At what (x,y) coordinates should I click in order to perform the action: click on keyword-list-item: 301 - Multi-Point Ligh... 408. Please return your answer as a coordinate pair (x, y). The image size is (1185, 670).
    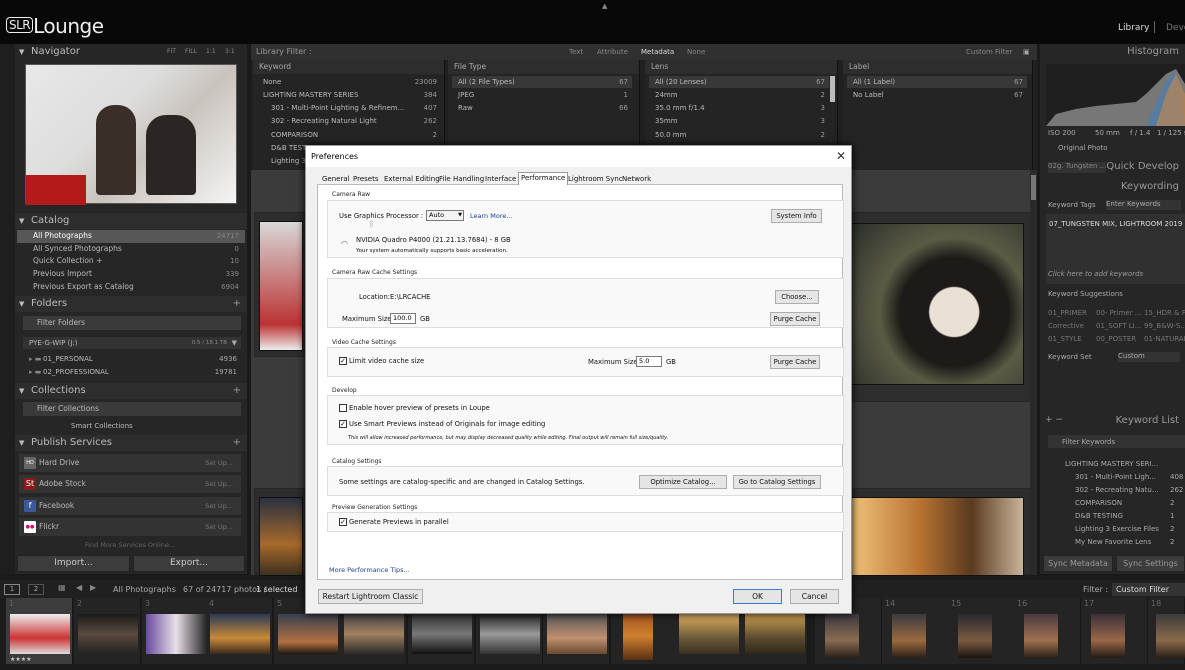
    Looking at the image, I should click on (1129, 477).